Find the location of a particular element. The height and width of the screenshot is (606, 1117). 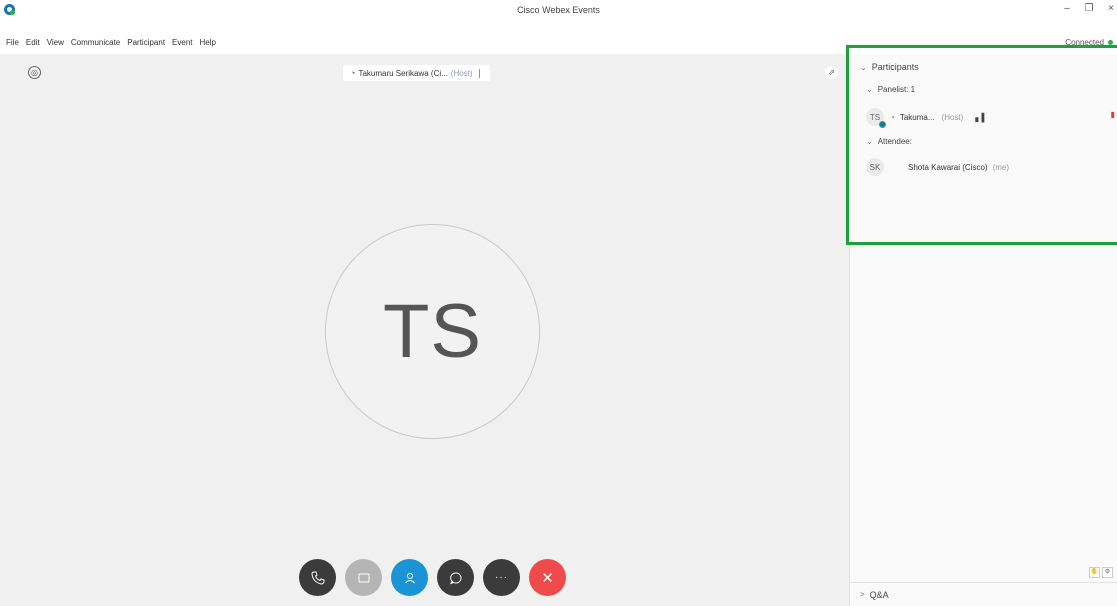

chevron-right-icon: > is located at coordinates (862, 594).